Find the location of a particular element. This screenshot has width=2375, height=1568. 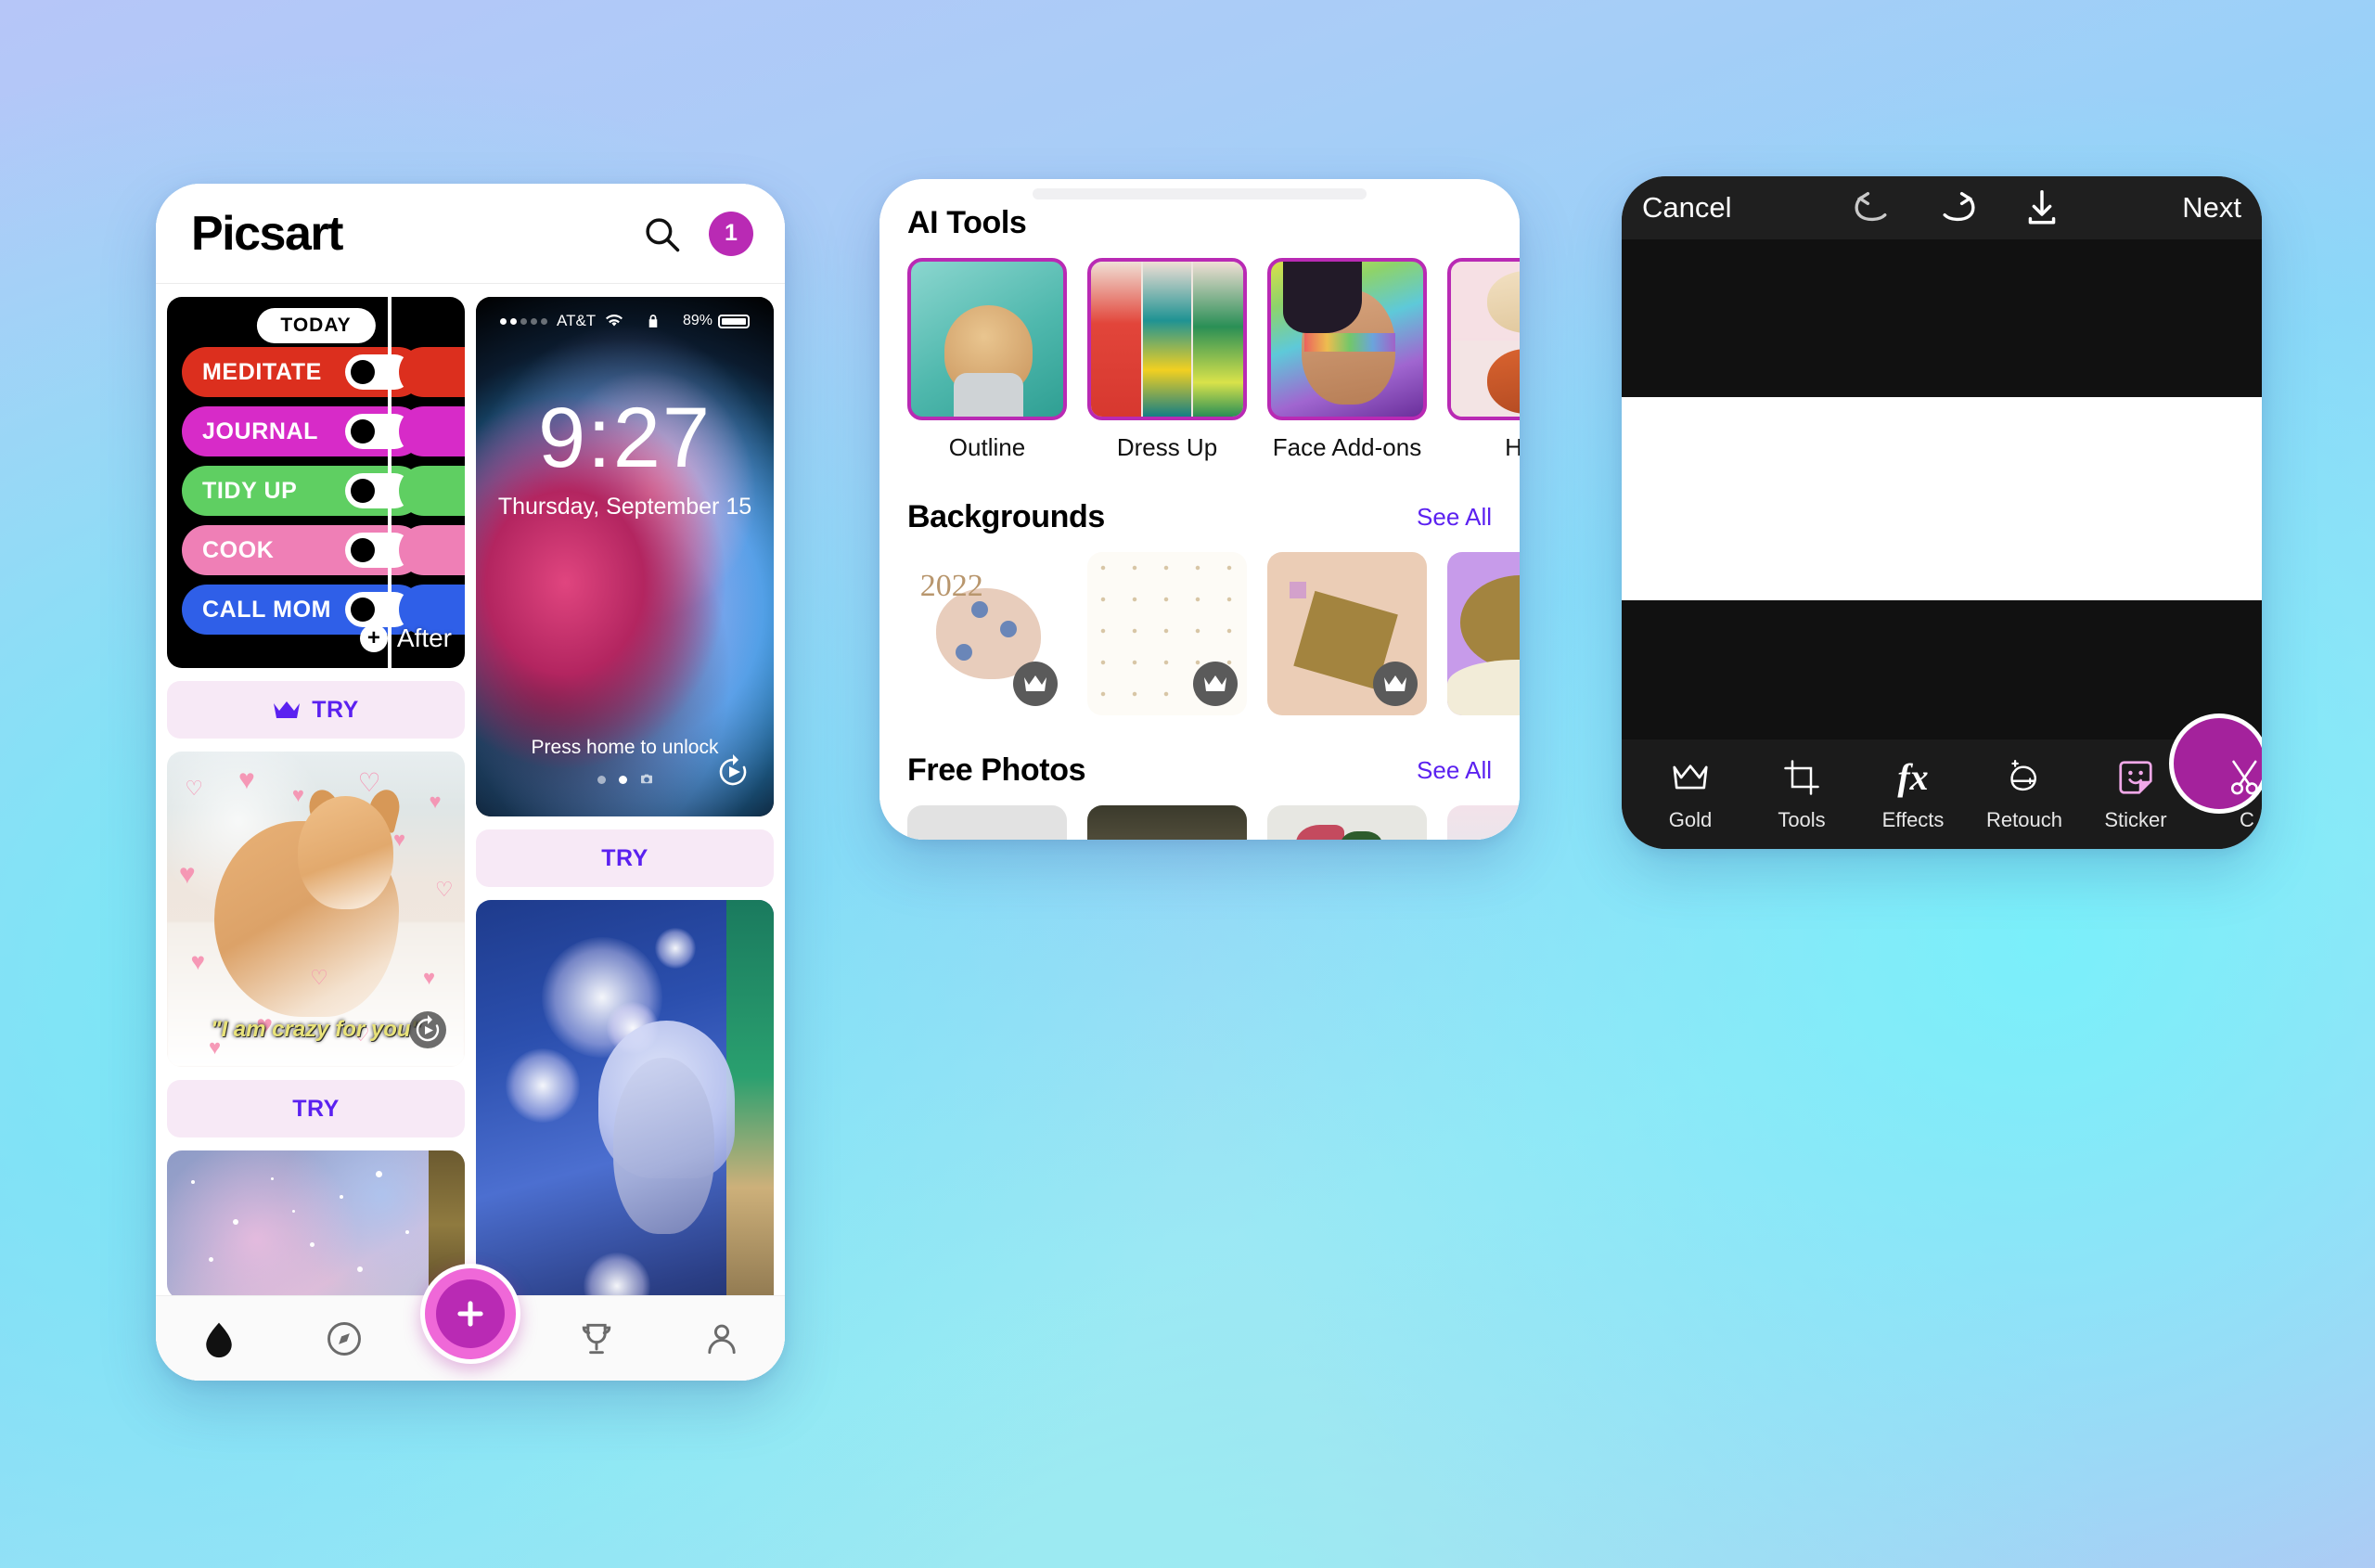

todo-after-layer is located at coordinates (432, 491).